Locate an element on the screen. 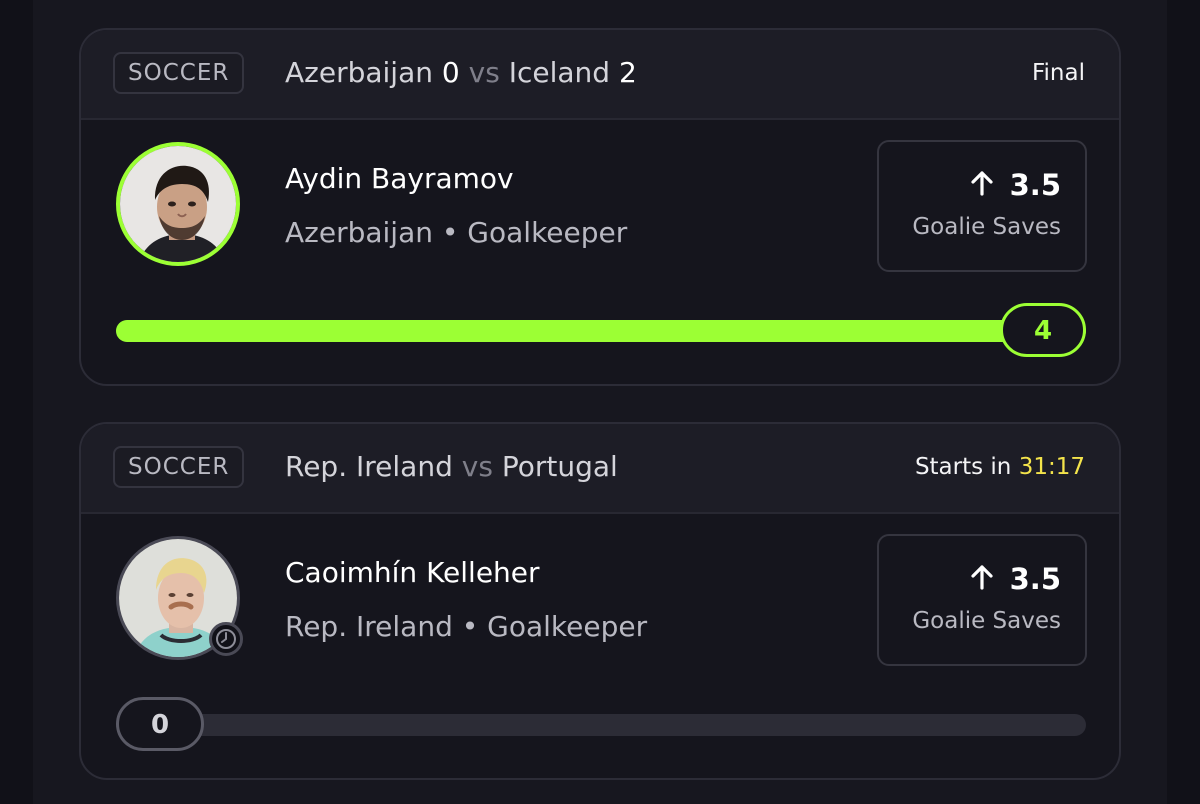  home-team: Rep. Ireland is located at coordinates (369, 466).